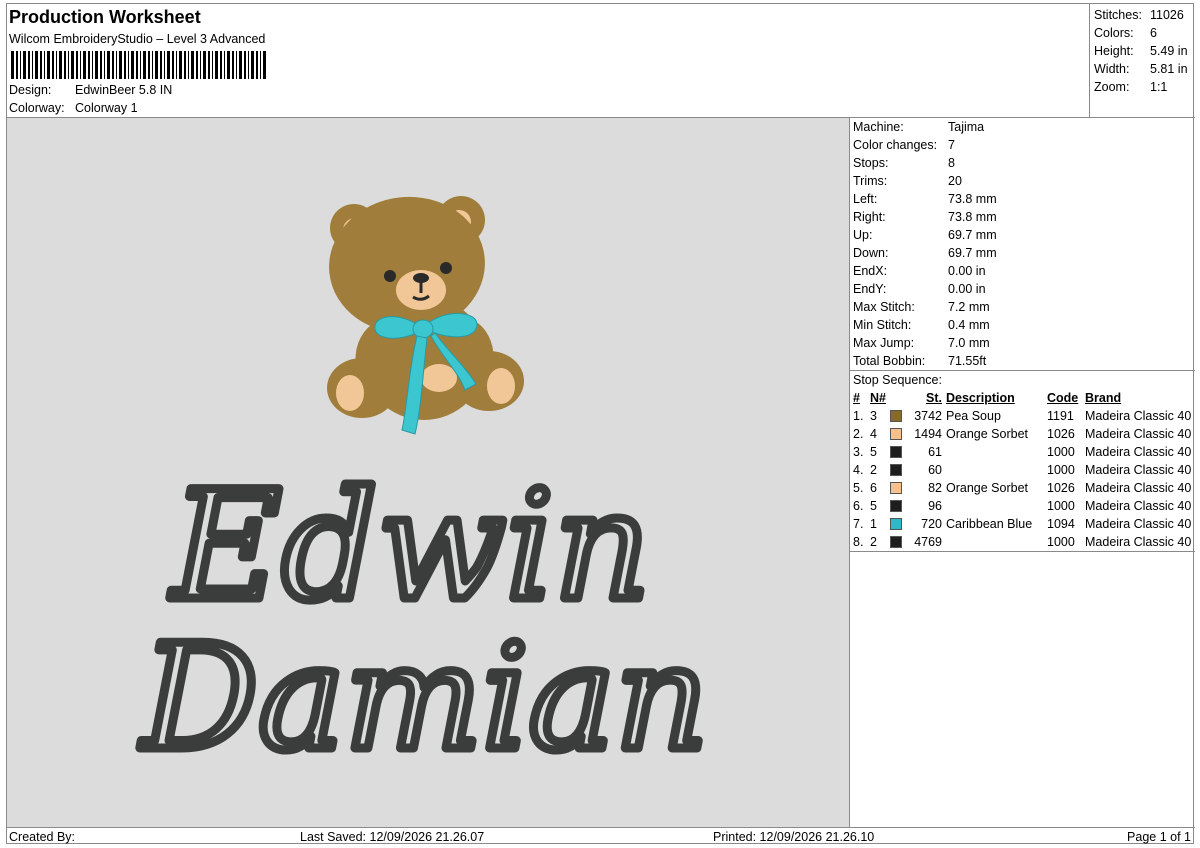 The image size is (1200, 848). What do you see at coordinates (873, 452) in the screenshot?
I see `row-needle: 5` at bounding box center [873, 452].